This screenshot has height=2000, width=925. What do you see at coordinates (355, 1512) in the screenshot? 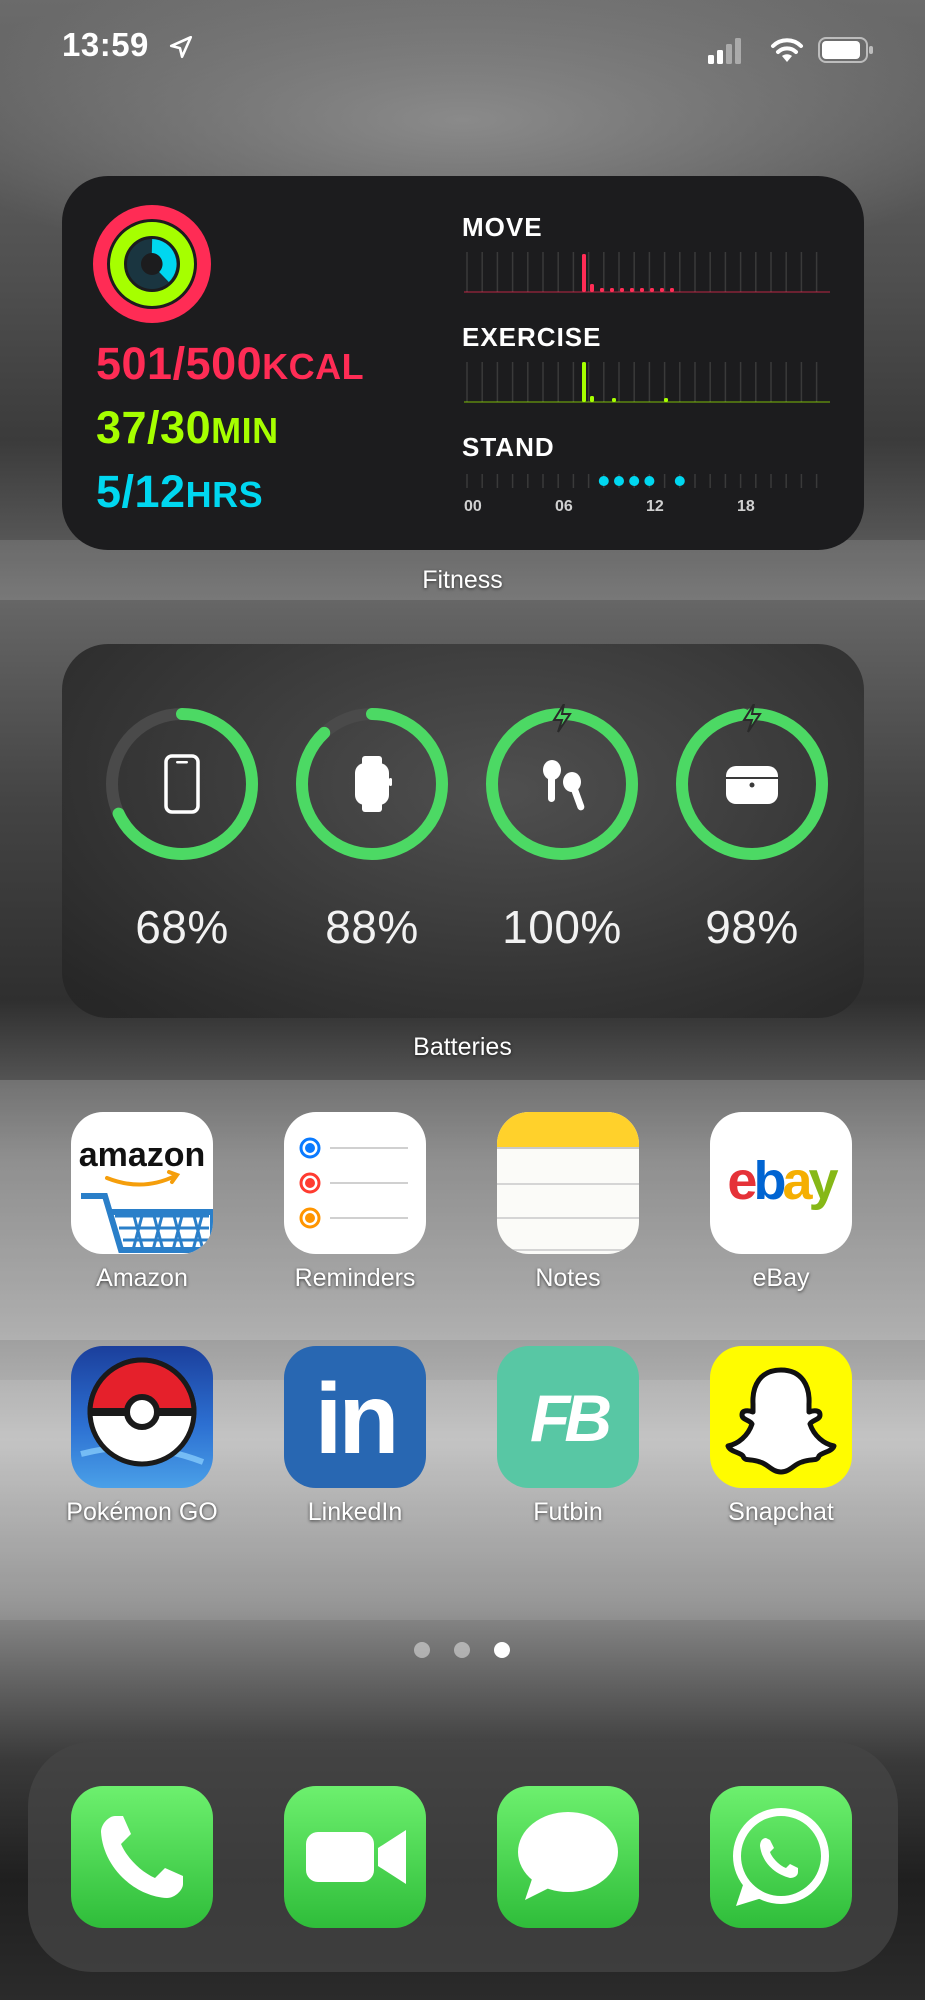
I see `app-label: LinkedIn` at bounding box center [355, 1512].